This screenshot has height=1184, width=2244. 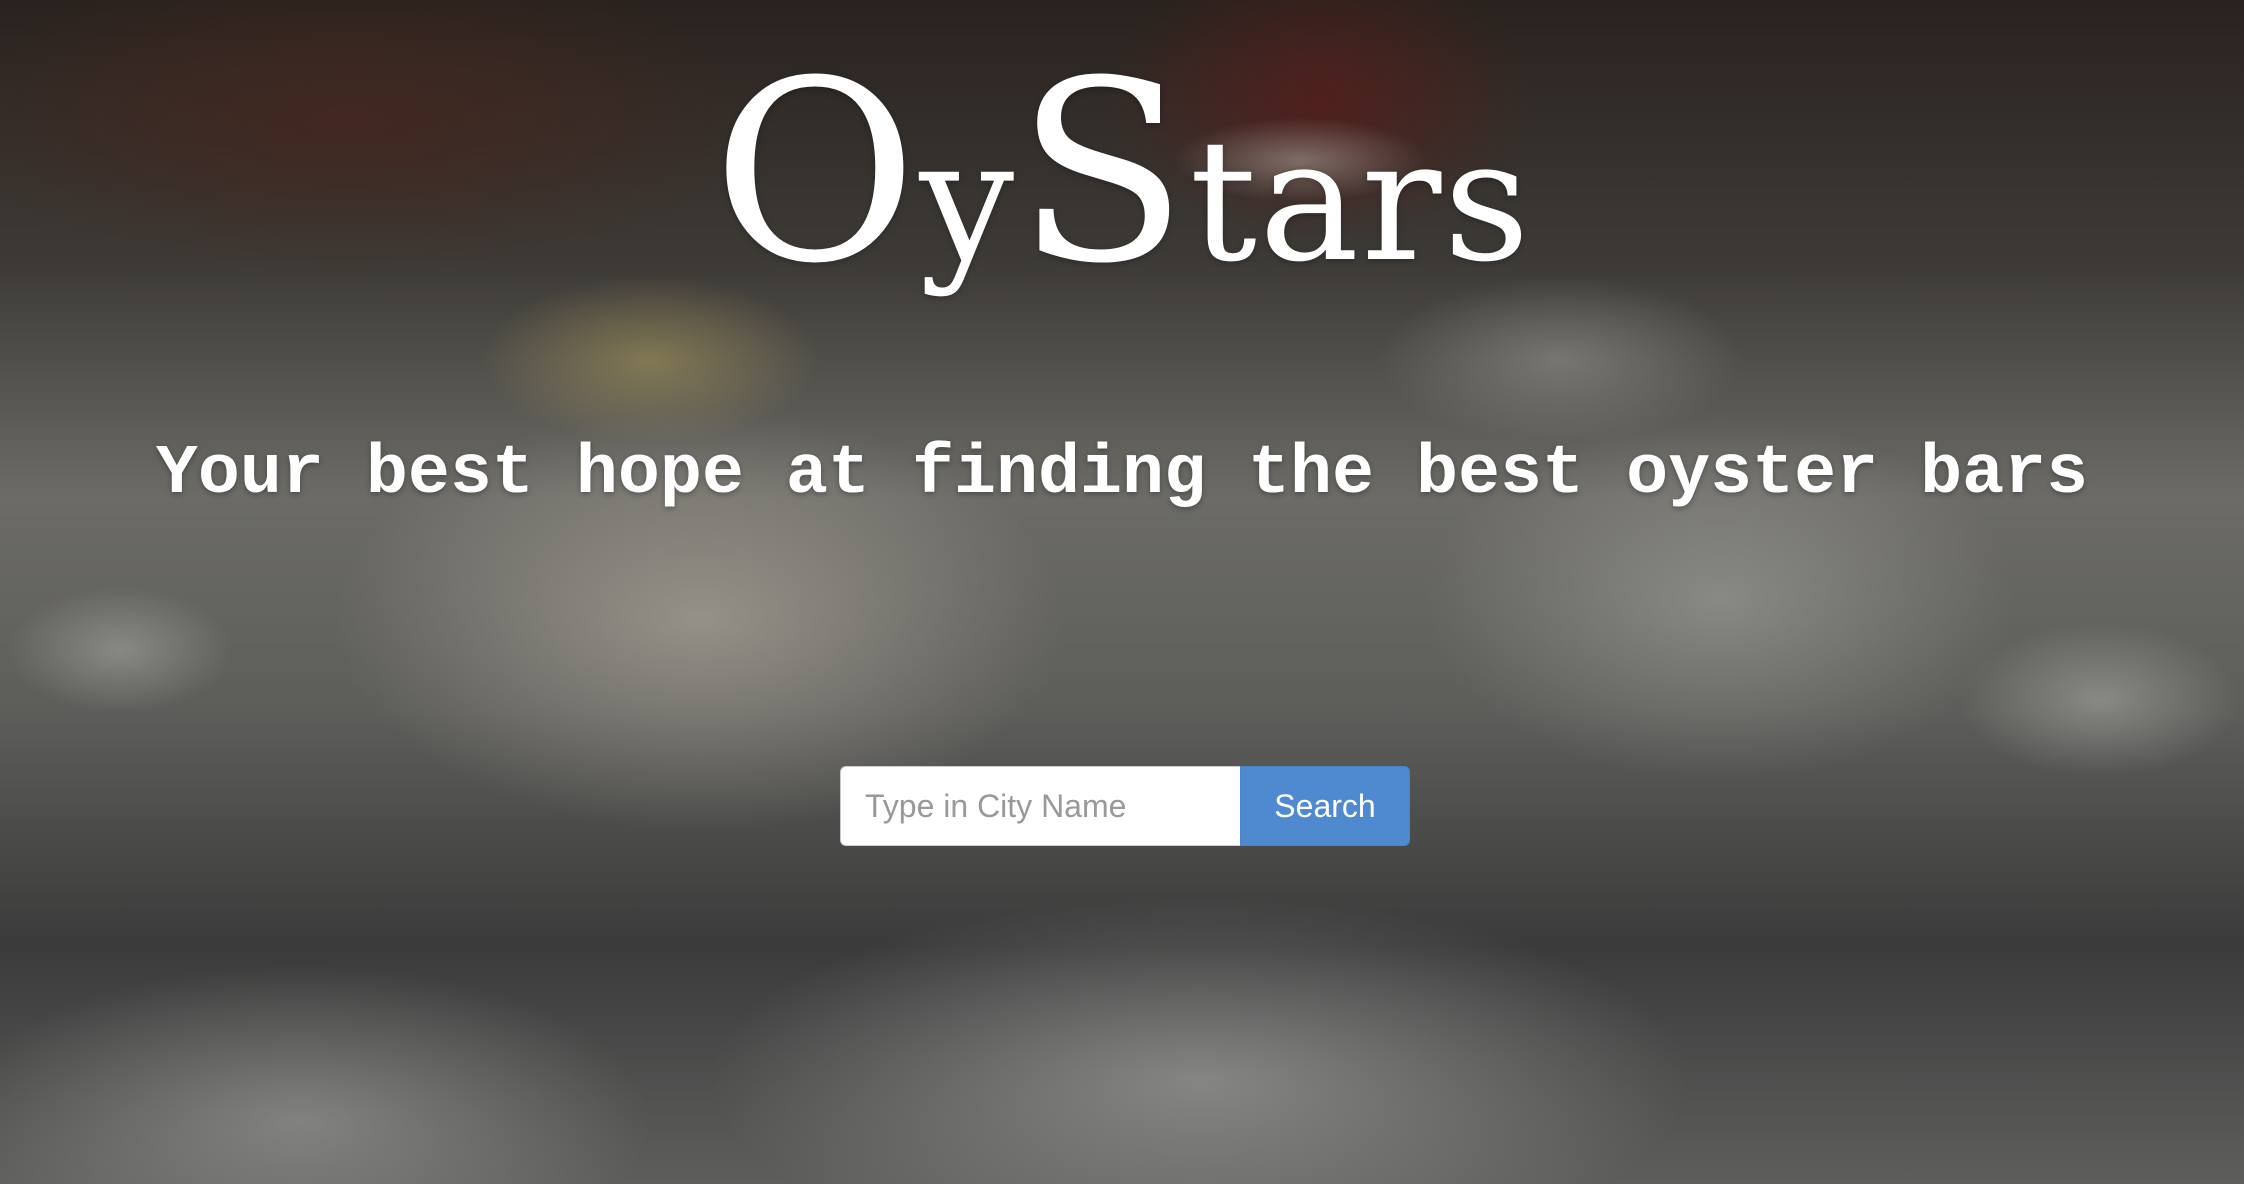 I want to click on search-button: Search, so click(x=1325, y=806).